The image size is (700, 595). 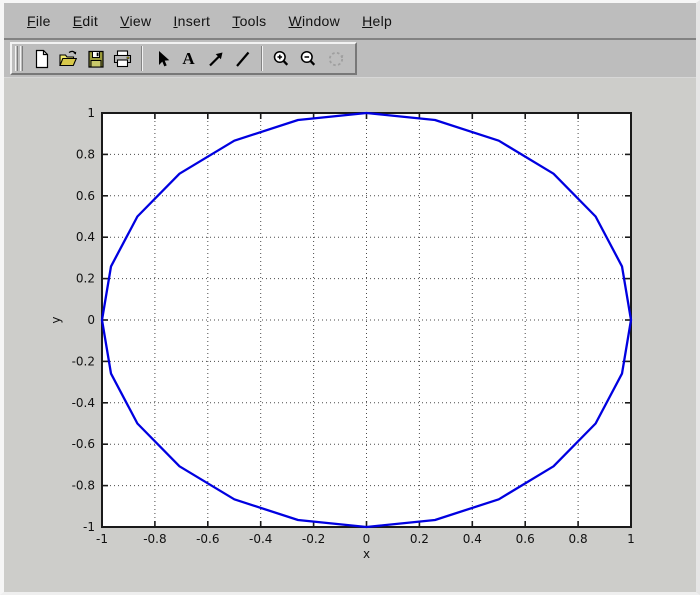 What do you see at coordinates (83, 403) in the screenshot?
I see `y-tick-label: -0.4` at bounding box center [83, 403].